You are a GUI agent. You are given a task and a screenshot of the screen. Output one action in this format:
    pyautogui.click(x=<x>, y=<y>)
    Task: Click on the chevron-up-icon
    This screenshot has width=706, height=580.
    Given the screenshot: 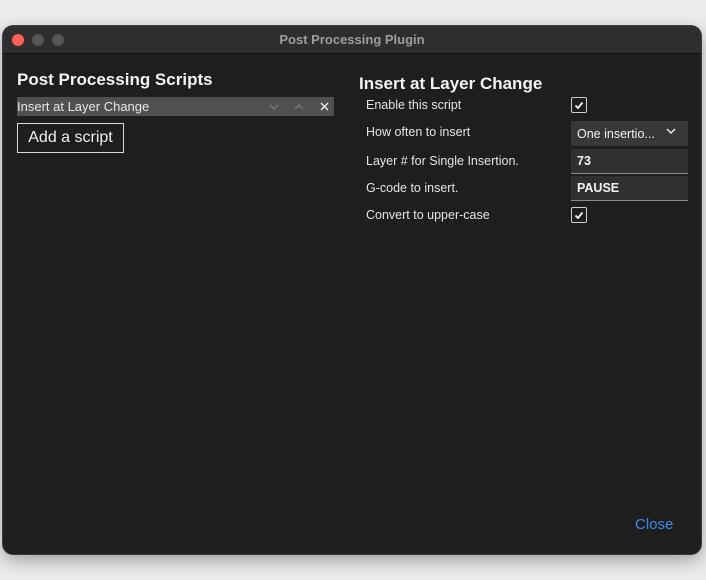 What is the action you would take?
    pyautogui.click(x=299, y=106)
    